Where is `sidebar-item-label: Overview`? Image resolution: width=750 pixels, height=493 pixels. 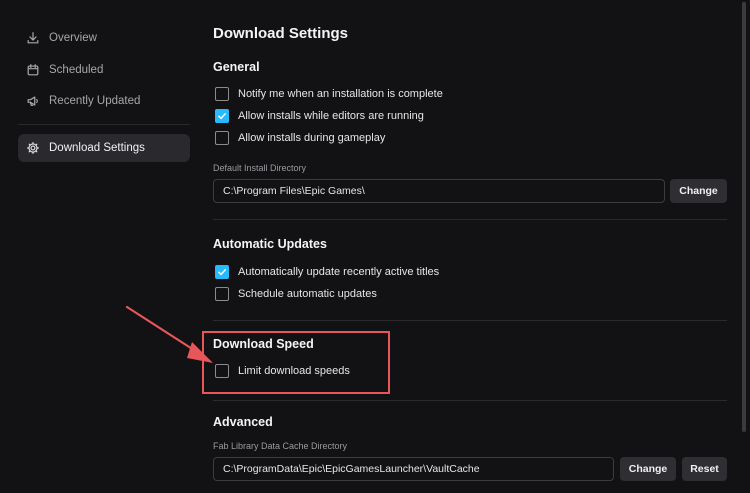
sidebar-item-label: Overview is located at coordinates (73, 38).